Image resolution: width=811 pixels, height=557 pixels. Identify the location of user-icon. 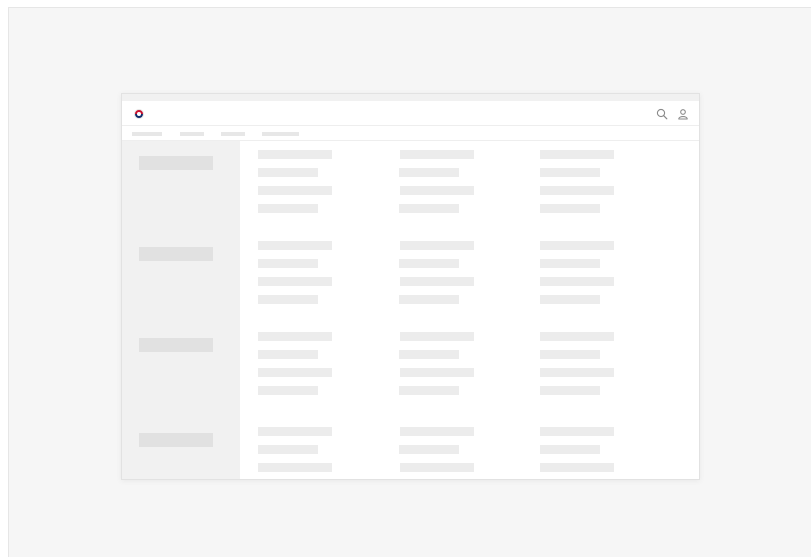
(683, 114).